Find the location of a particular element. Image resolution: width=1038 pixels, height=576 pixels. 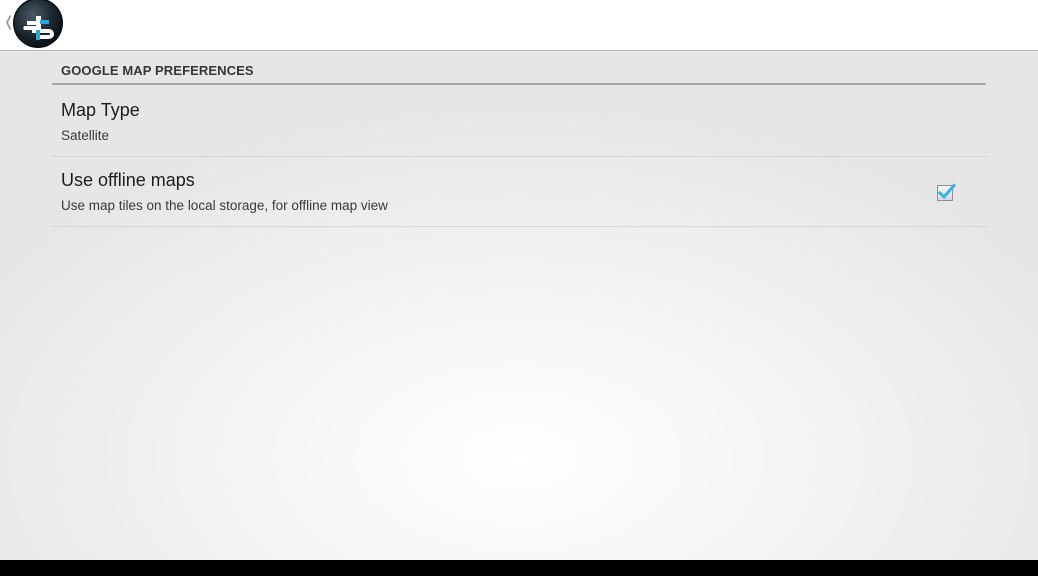

preference-summary: Satellite is located at coordinates (85, 135).